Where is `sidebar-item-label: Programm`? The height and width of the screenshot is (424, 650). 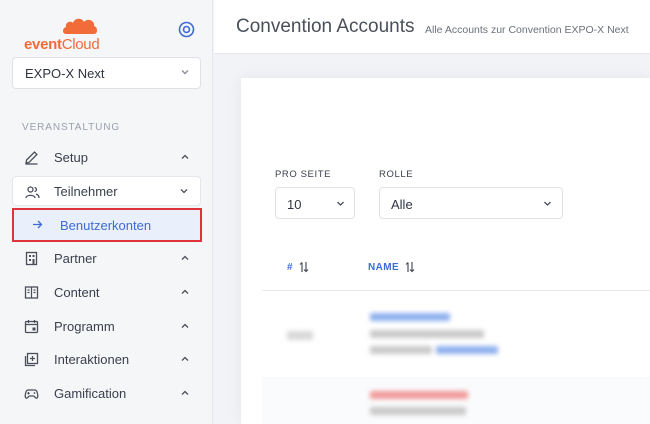 sidebar-item-label: Programm is located at coordinates (84, 326).